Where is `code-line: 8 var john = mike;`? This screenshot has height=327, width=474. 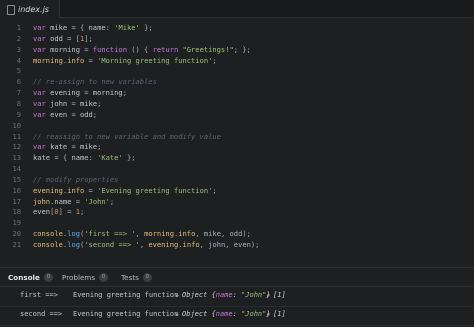 code-line: 8 var john = mike; is located at coordinates (237, 103).